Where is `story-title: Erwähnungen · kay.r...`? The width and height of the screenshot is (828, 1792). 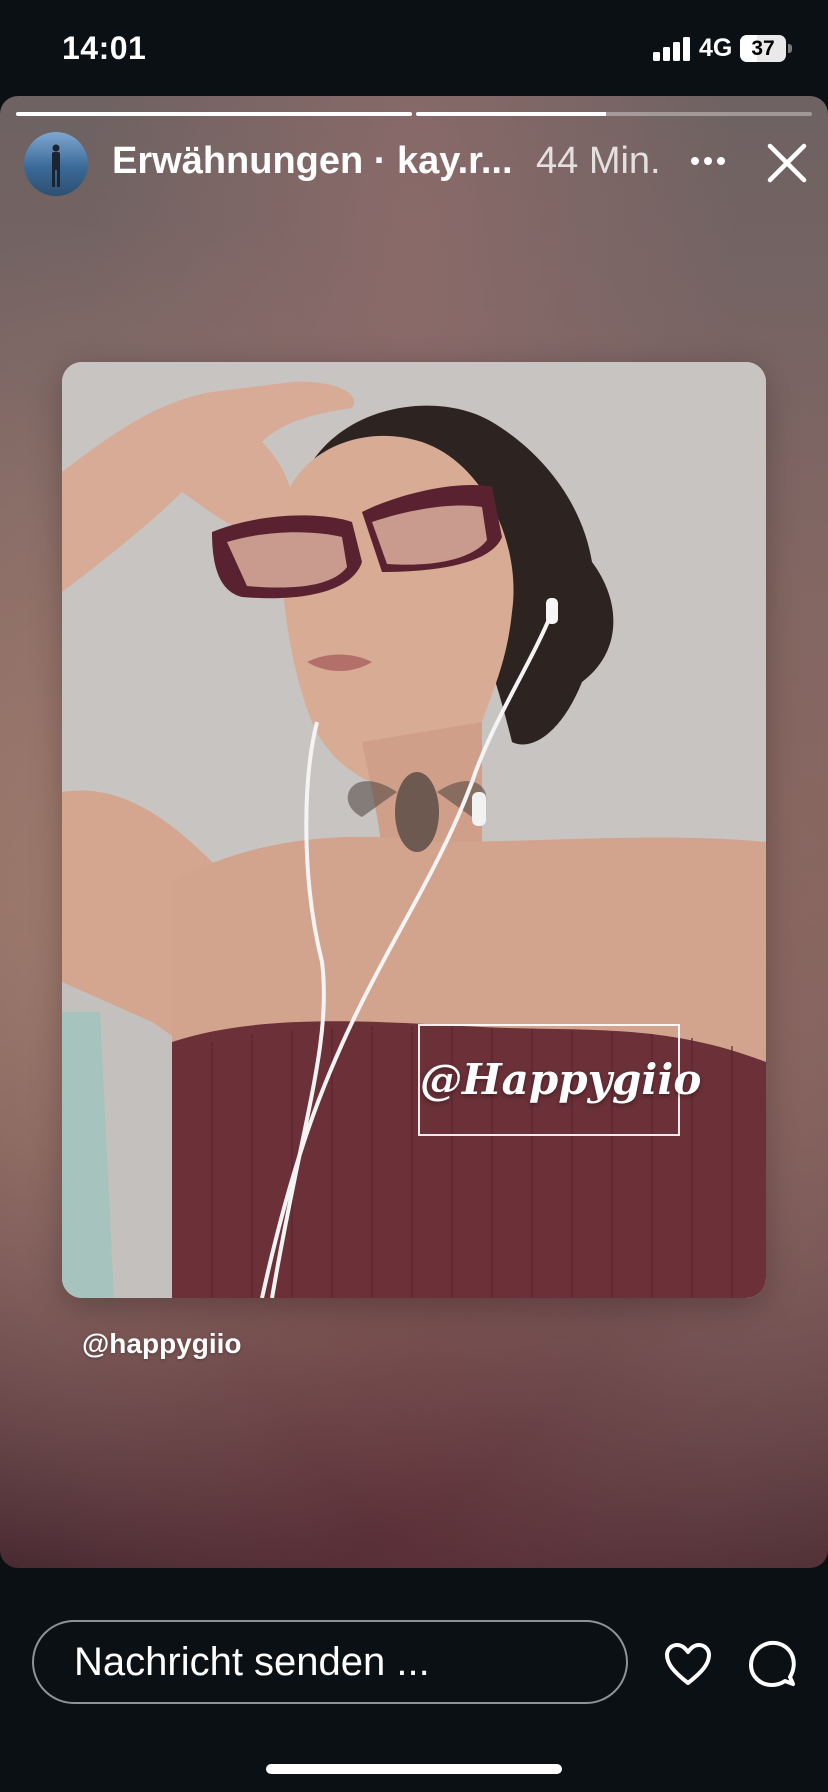 story-title: Erwähnungen · kay.r... is located at coordinates (314, 161).